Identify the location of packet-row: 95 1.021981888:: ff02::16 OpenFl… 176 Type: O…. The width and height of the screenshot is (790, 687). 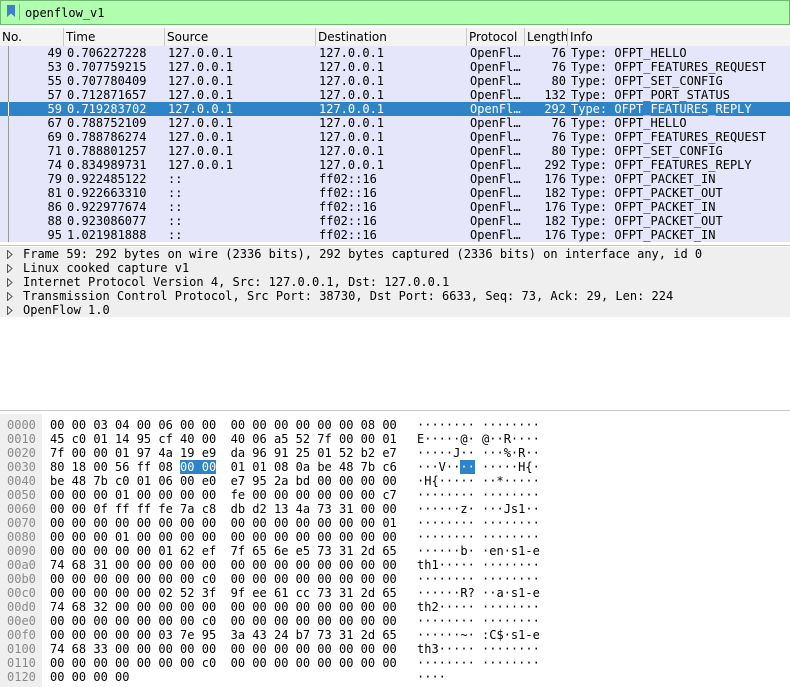
(395, 235).